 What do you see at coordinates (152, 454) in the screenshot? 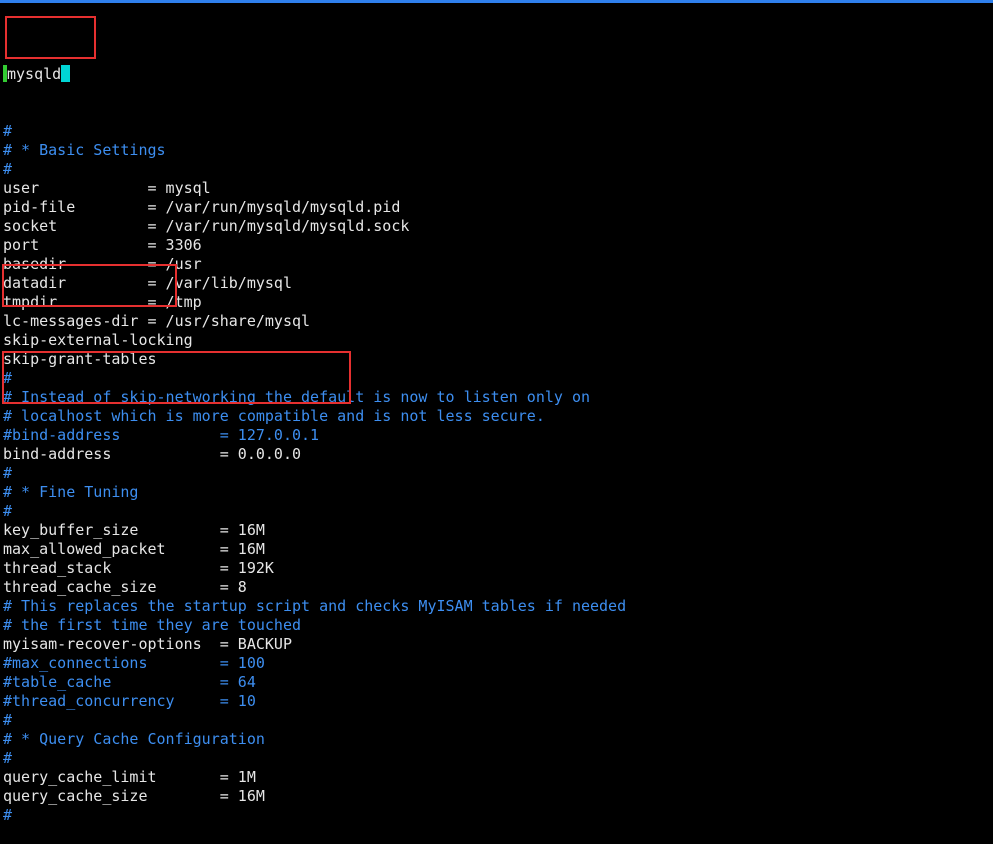
I see `config-line: bind-address = 0.0.0.0` at bounding box center [152, 454].